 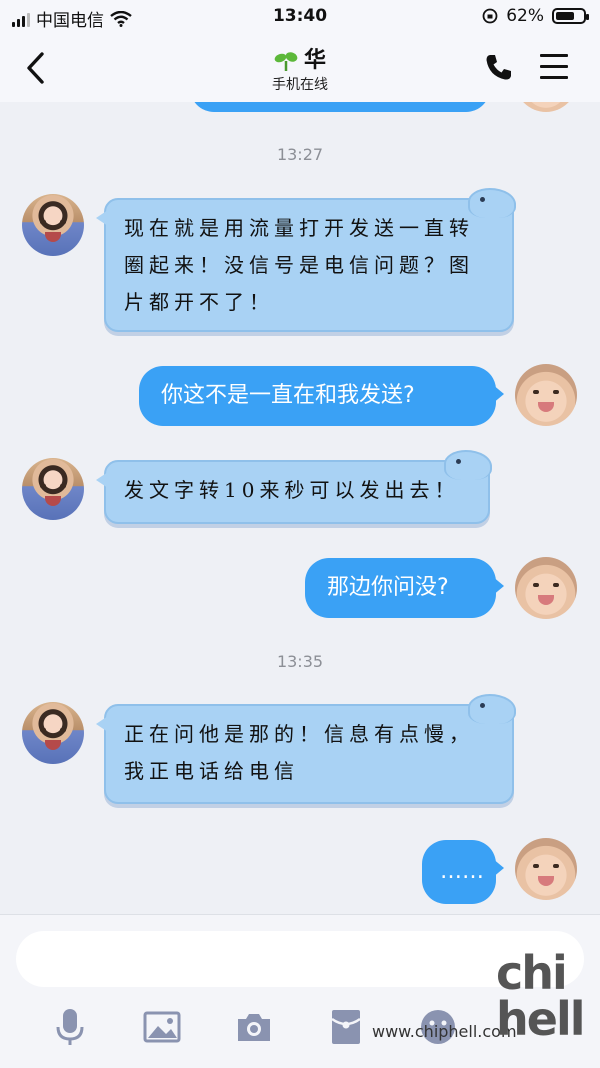 What do you see at coordinates (162, 1027) in the screenshot?
I see `image-icon` at bounding box center [162, 1027].